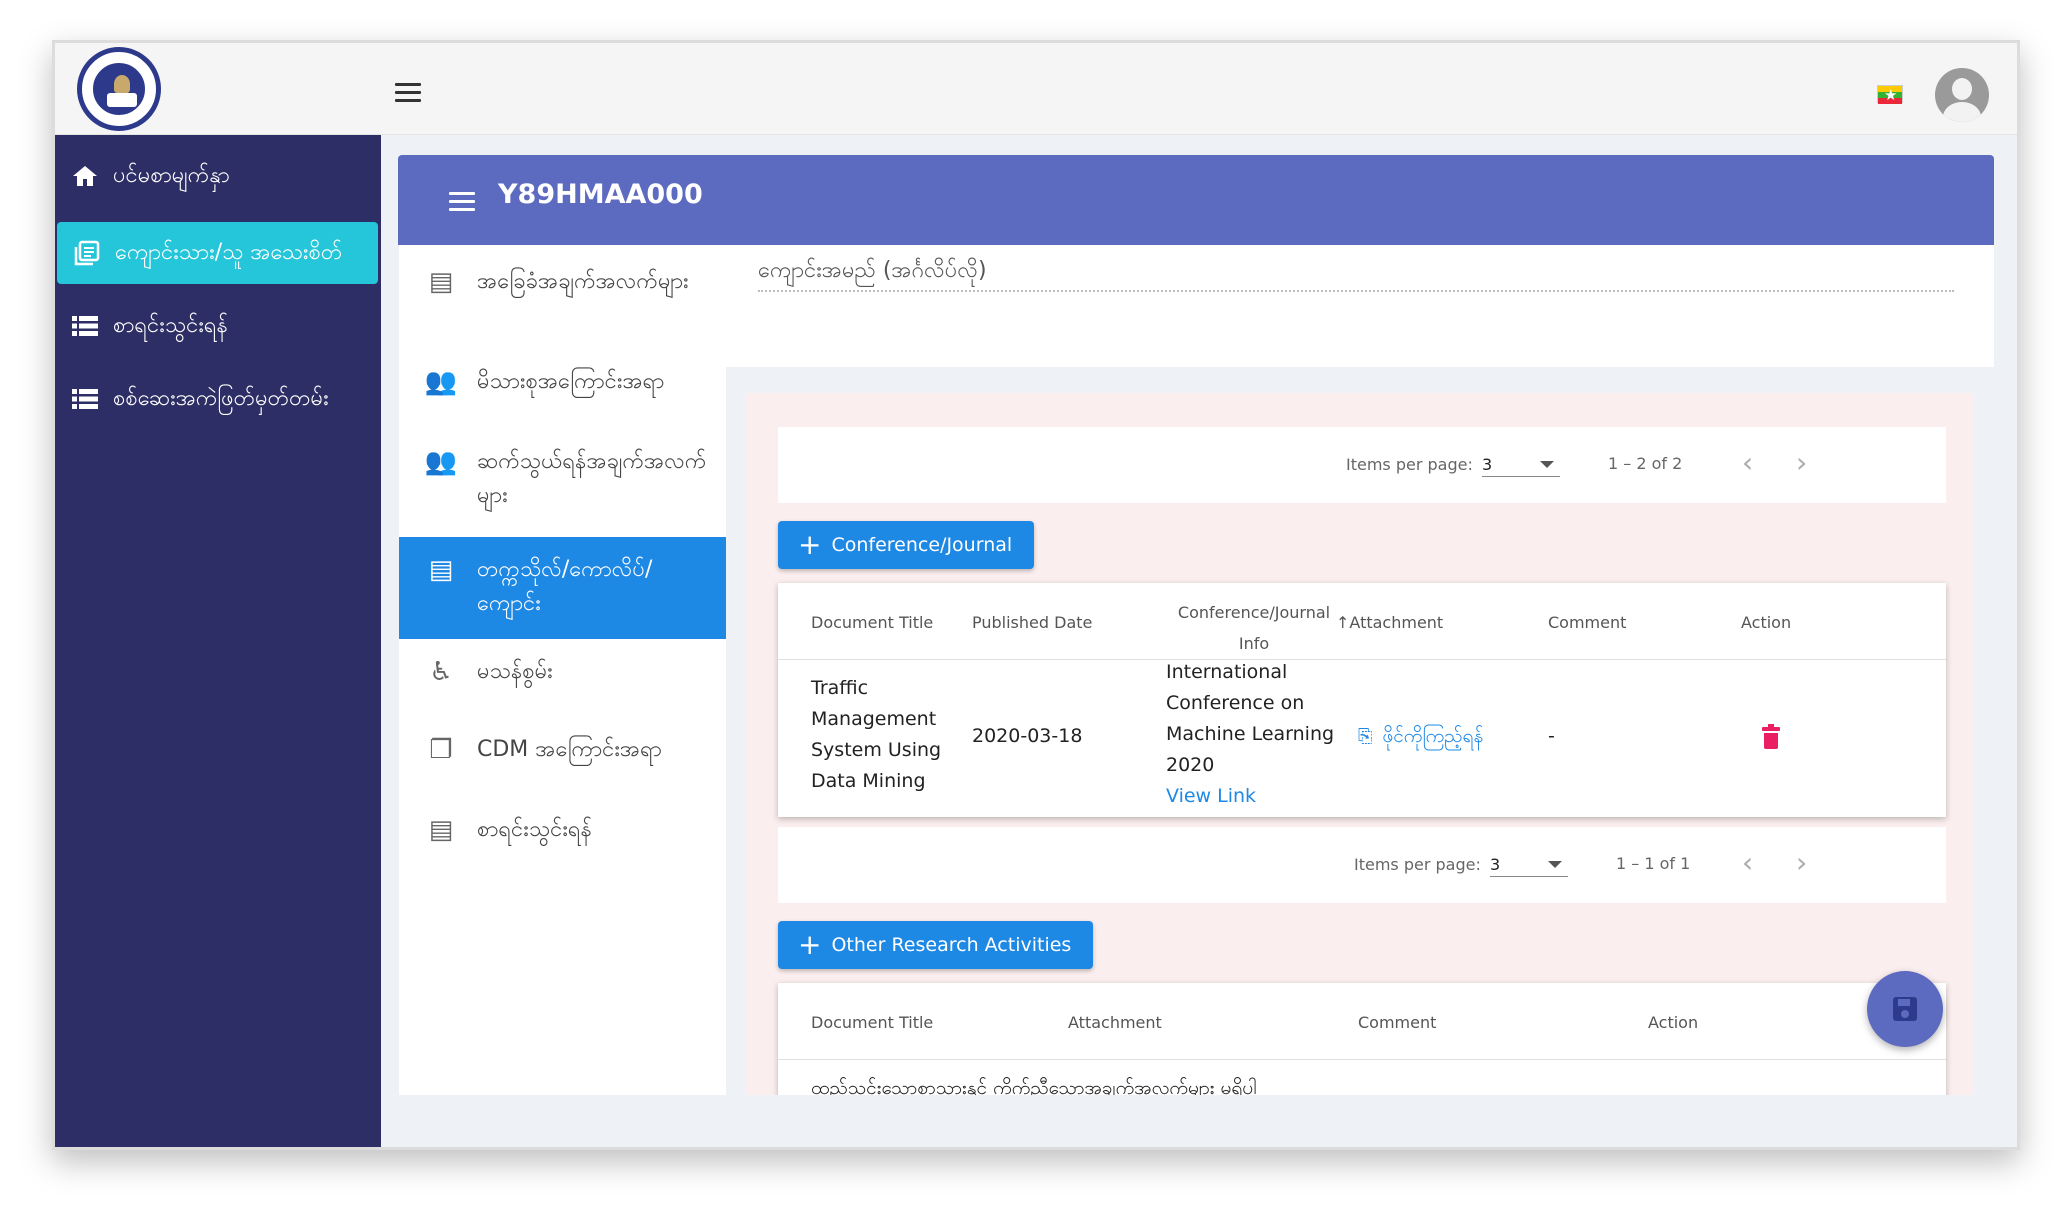 This screenshot has width=2068, height=1206. What do you see at coordinates (906, 545) in the screenshot?
I see `add-conference-button: + Conference/Journal` at bounding box center [906, 545].